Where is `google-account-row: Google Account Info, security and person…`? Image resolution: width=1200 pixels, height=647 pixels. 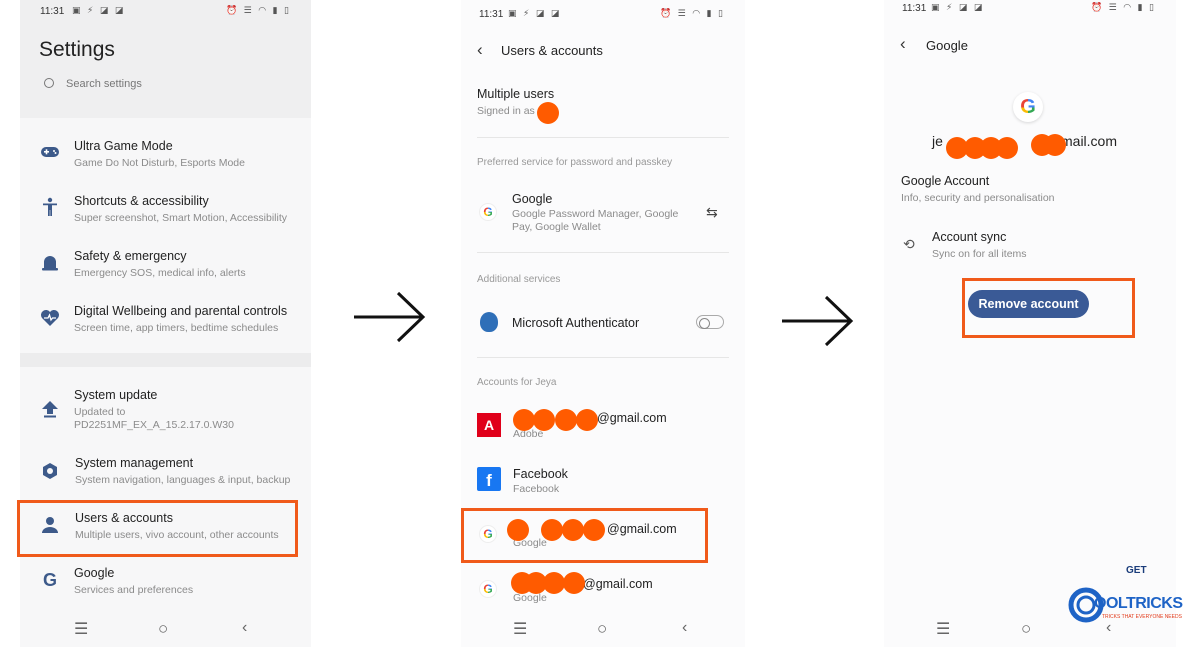 google-account-row: Google Account Info, security and person… is located at coordinates (1030, 190).